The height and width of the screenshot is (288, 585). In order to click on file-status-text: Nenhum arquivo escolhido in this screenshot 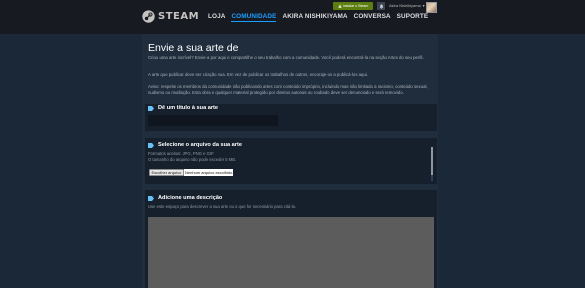, I will do `click(209, 172)`.